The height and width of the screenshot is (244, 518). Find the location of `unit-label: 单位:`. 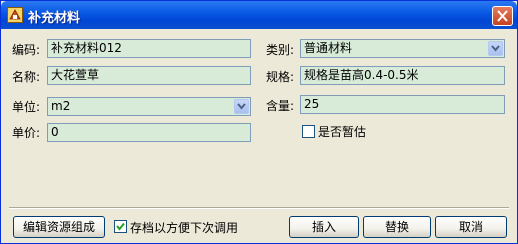

unit-label: 单位: is located at coordinates (26, 107).